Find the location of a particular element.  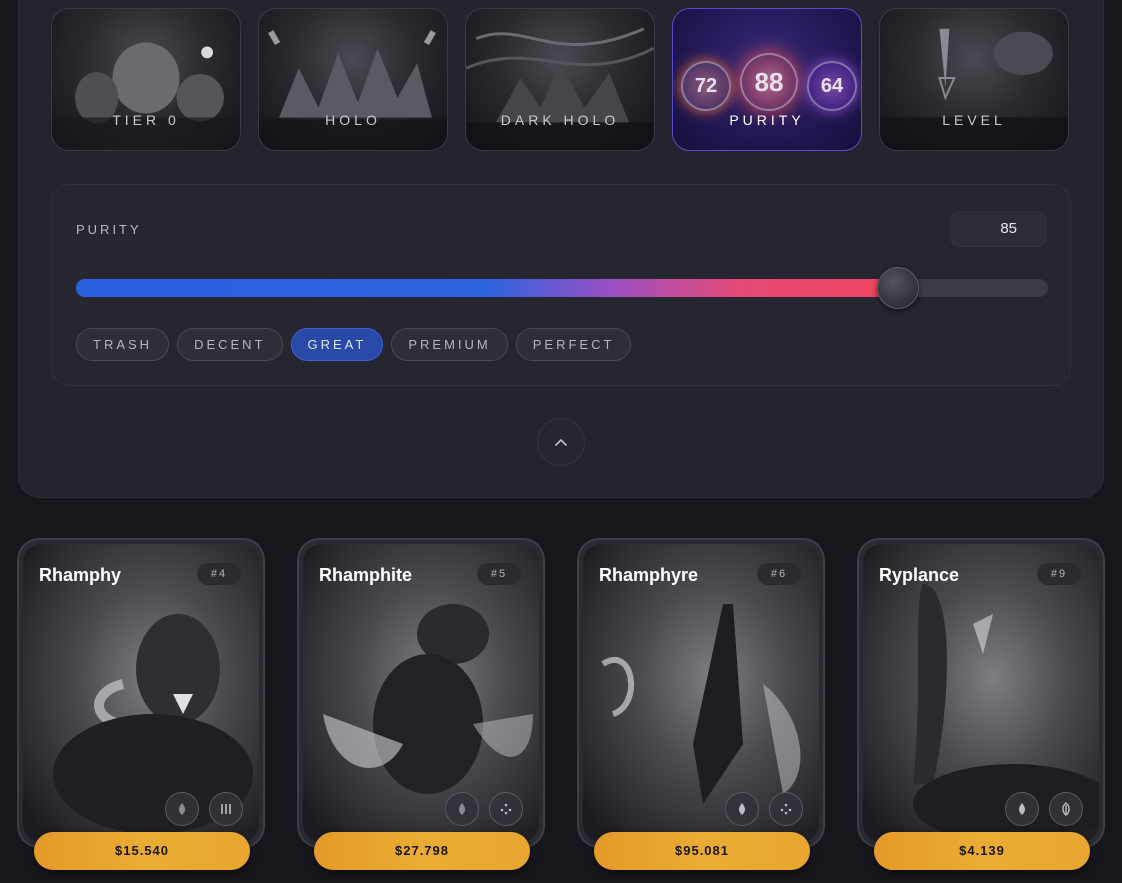

creature-name: Rhamphy is located at coordinates (80, 575).